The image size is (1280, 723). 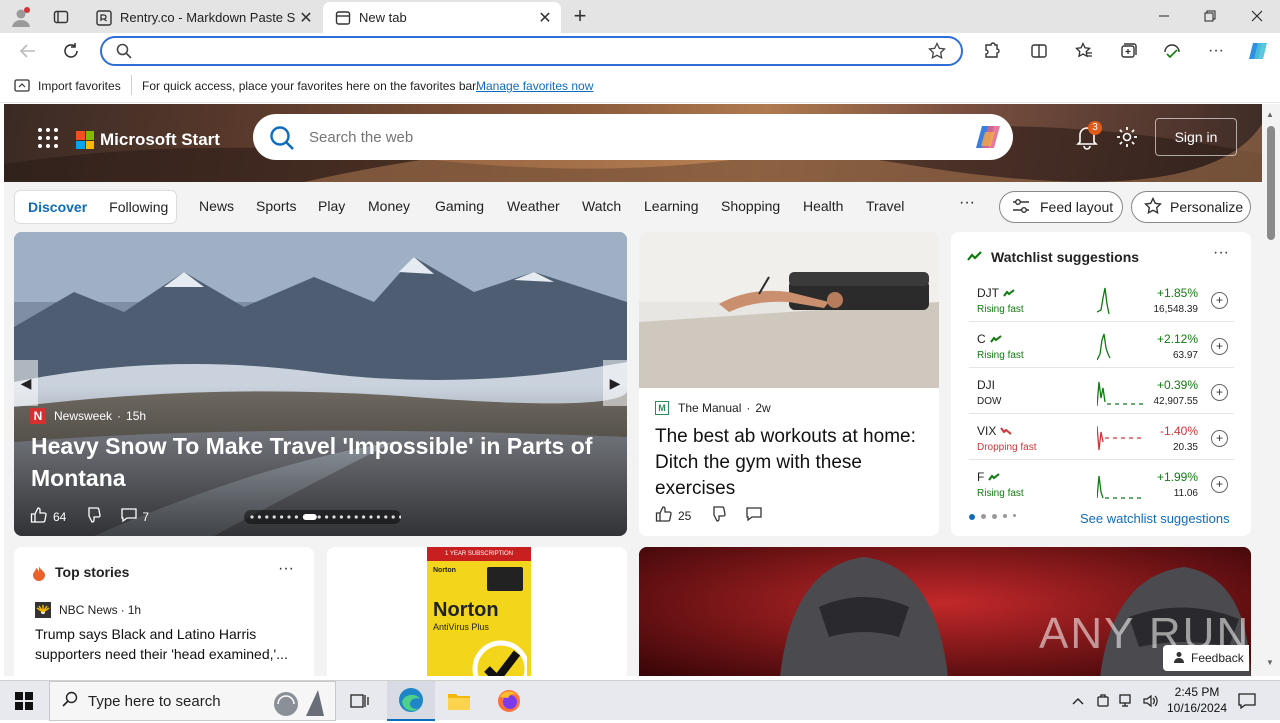 I want to click on task-view-icon, so click(x=360, y=701).